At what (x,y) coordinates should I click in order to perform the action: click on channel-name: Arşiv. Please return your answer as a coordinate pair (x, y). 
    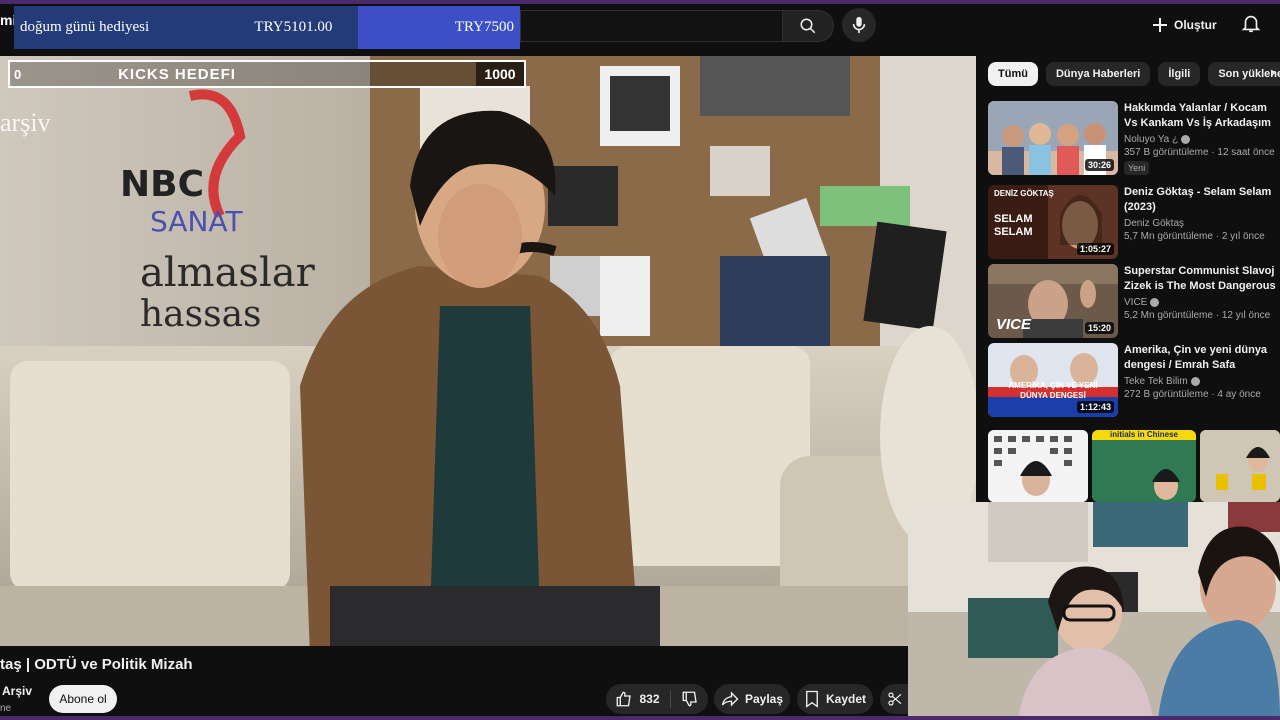
    Looking at the image, I should click on (17, 691).